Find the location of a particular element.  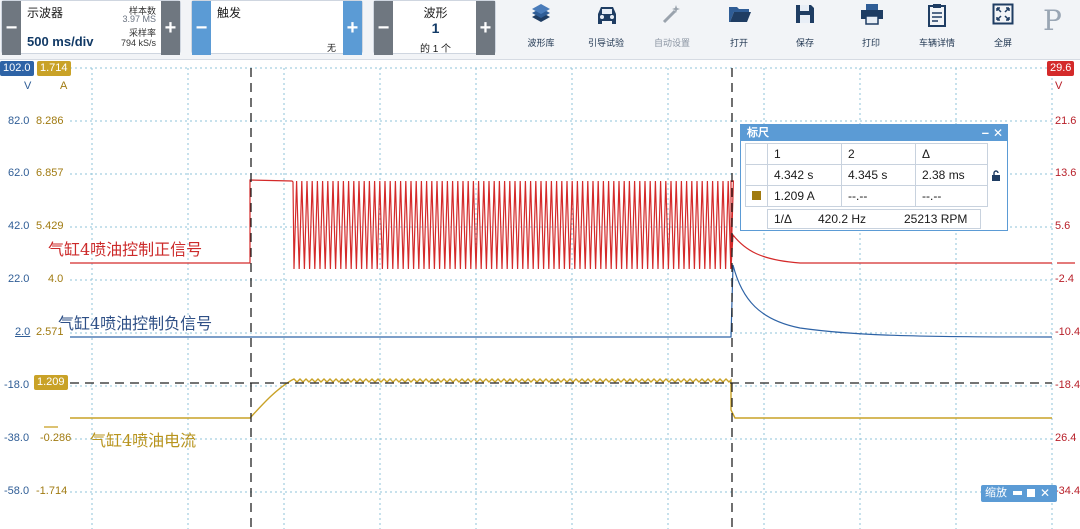

save-label: 保存 is located at coordinates (804, 43).